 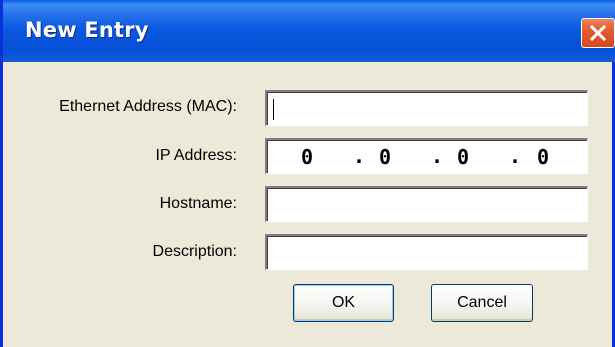 I want to click on ip-octet-4: 0, so click(x=543, y=157).